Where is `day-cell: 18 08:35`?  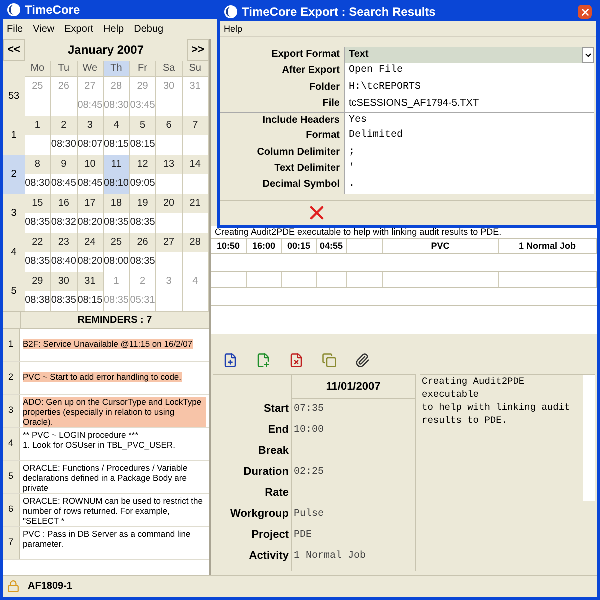
day-cell: 18 08:35 is located at coordinates (117, 214).